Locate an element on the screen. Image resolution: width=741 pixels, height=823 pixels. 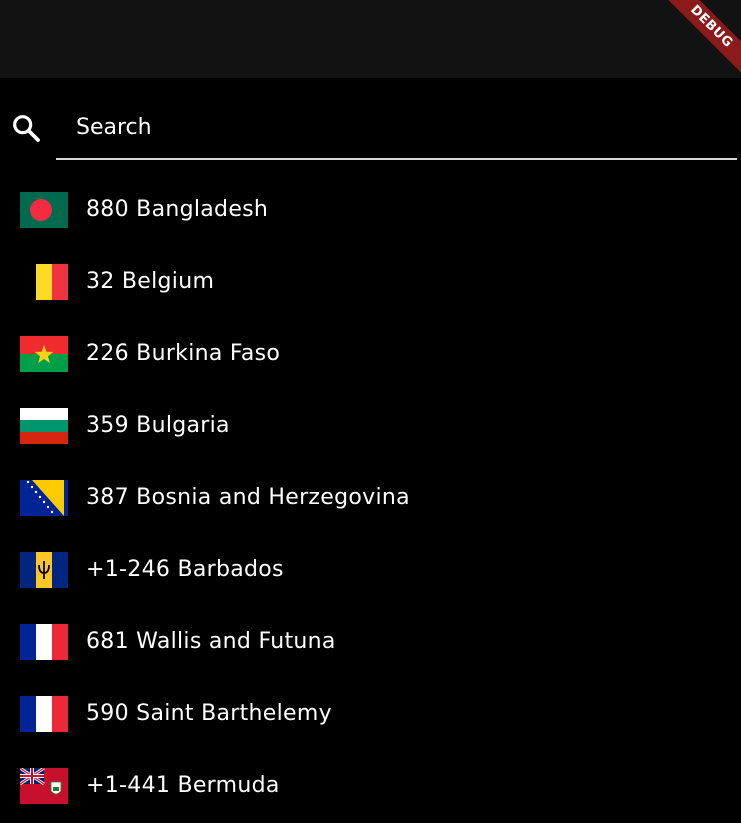
country-label: 359 Bulgaria is located at coordinates (158, 425).